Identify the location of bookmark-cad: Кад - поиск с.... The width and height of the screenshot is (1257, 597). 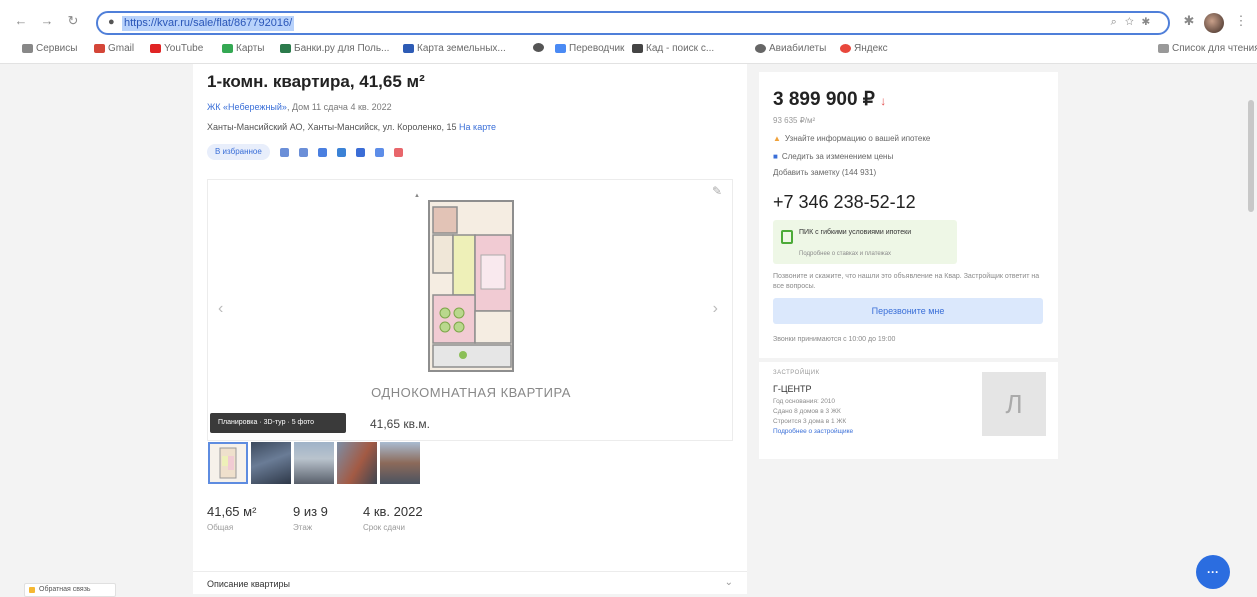
(673, 48).